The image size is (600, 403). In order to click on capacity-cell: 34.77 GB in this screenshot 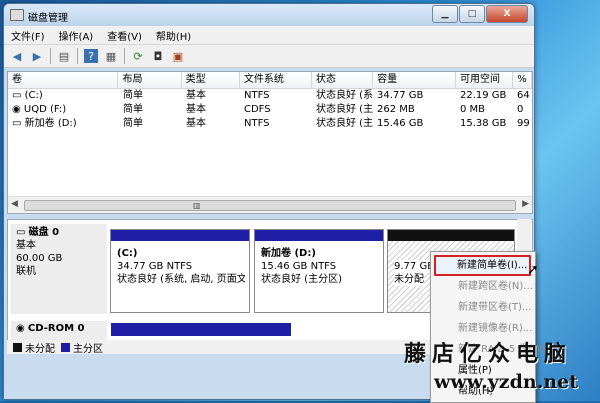, I will do `click(400, 95)`.